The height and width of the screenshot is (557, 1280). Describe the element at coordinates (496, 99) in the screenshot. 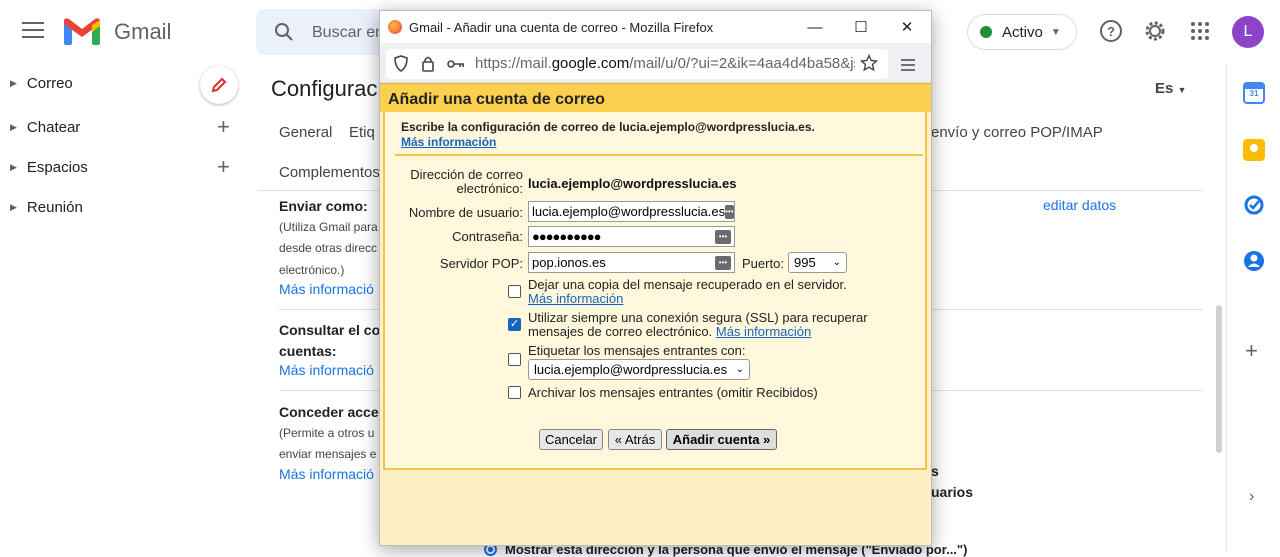

I see `dialog-title: Añadir una cuenta de correo` at that location.